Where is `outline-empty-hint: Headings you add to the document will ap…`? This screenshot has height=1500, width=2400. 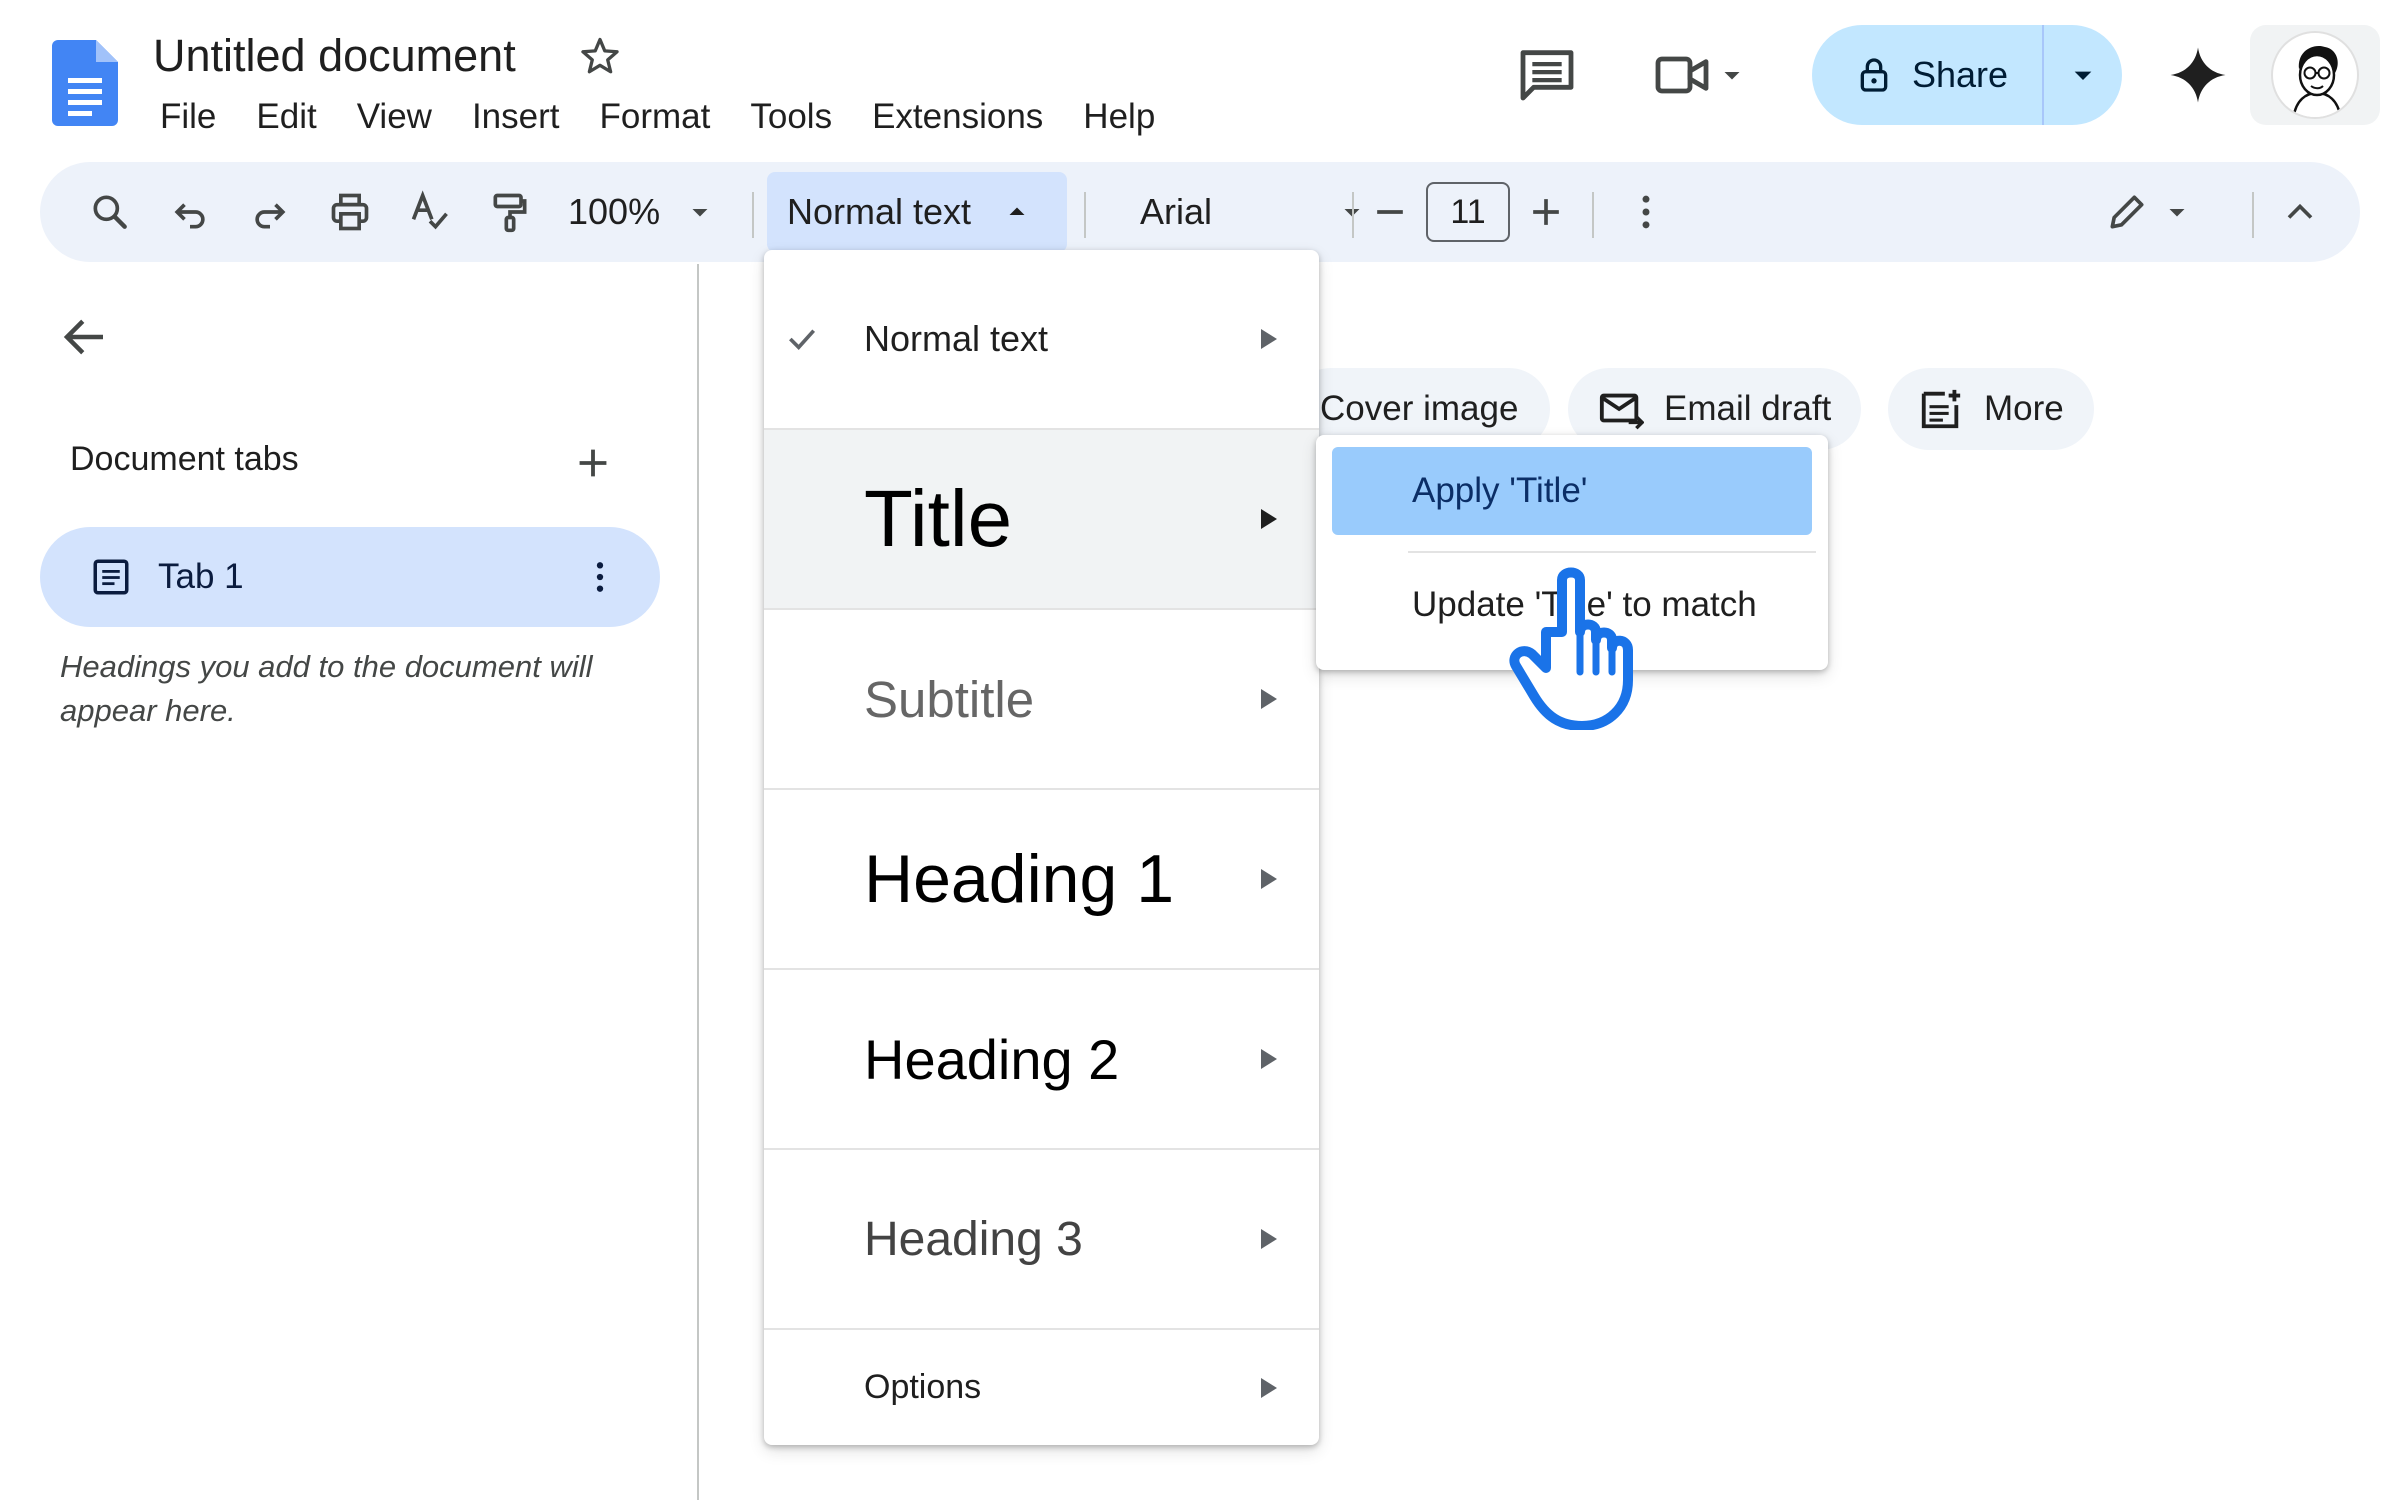
outline-empty-hint: Headings you add to the document will ap… is located at coordinates (326, 688).